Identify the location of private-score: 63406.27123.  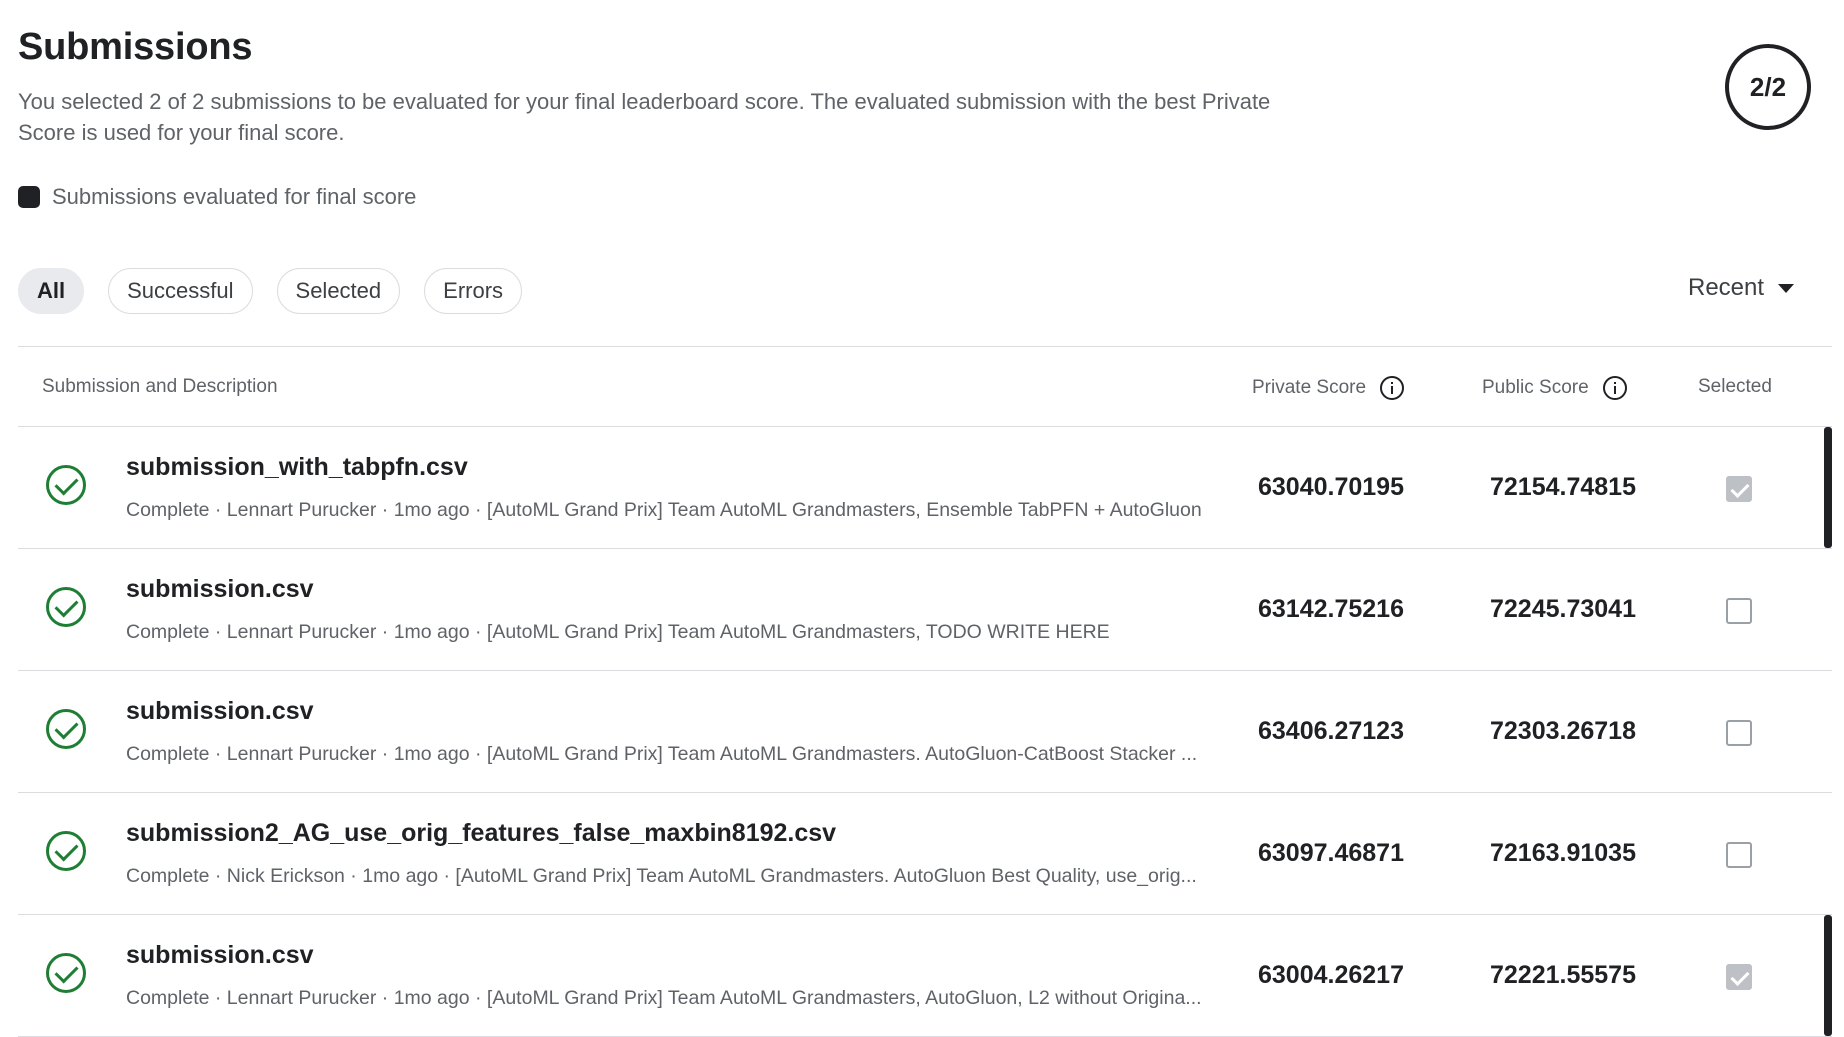
(1331, 731).